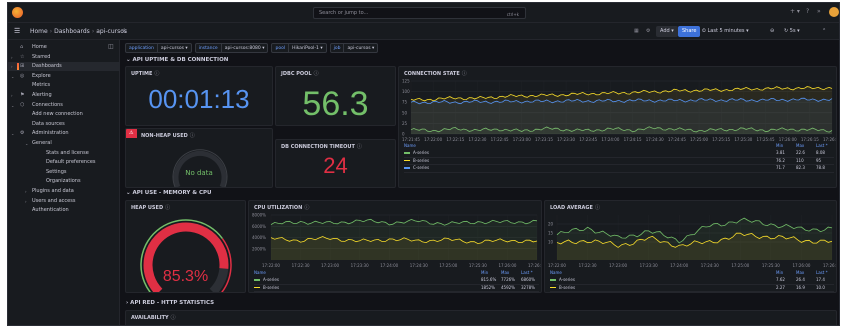 The width and height of the screenshot is (846, 328). I want to click on sidebar-item-default-preferences: Default preferences, so click(64, 162).